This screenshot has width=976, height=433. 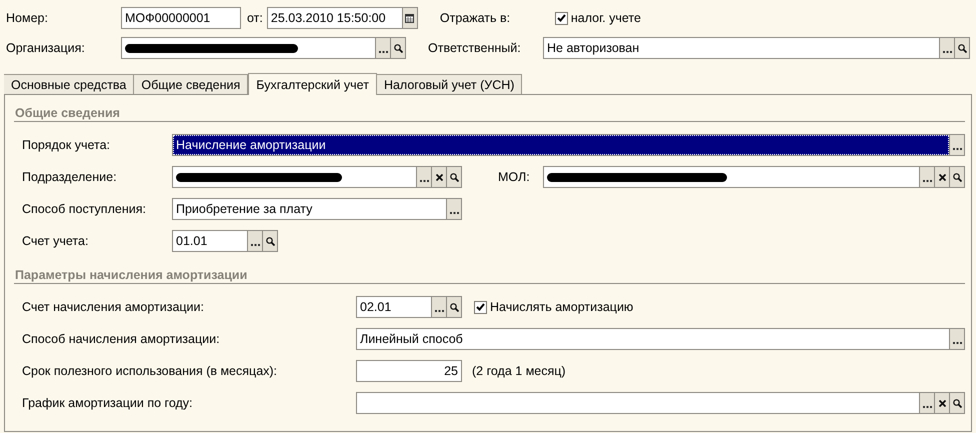 What do you see at coordinates (449, 84) in the screenshot?
I see `tab: Налоговый учет (УСН)` at bounding box center [449, 84].